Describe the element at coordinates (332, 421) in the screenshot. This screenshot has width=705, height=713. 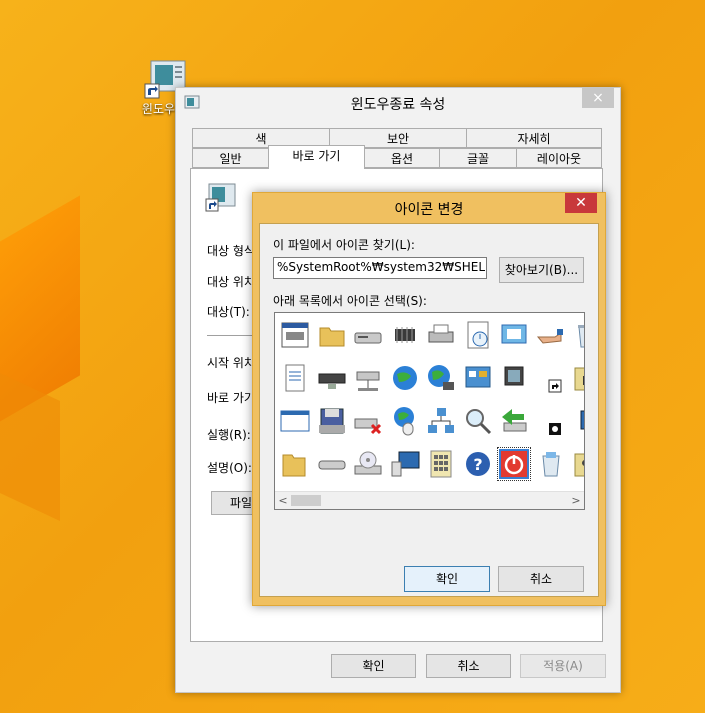
I see `floppy-icon` at that location.